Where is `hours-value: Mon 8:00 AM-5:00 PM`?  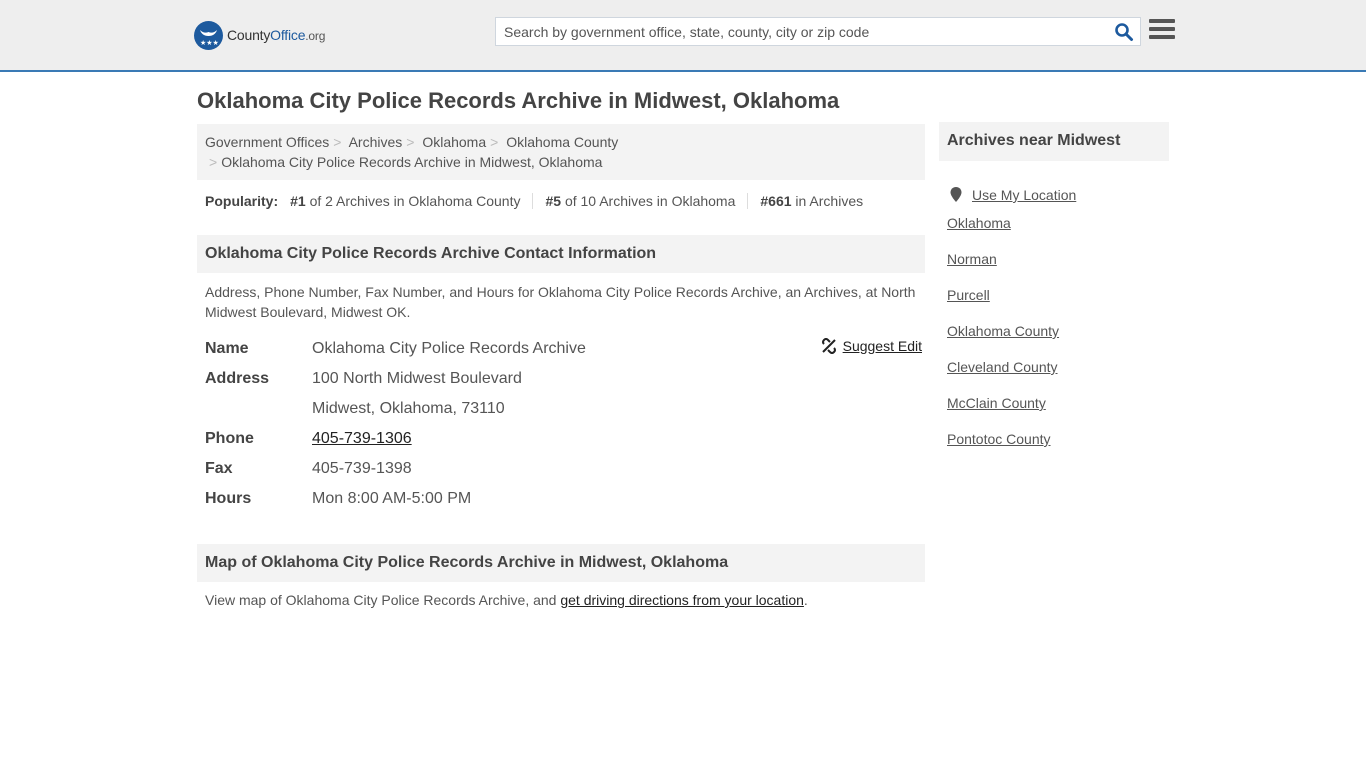
hours-value: Mon 8:00 AM-5:00 PM is located at coordinates (392, 498).